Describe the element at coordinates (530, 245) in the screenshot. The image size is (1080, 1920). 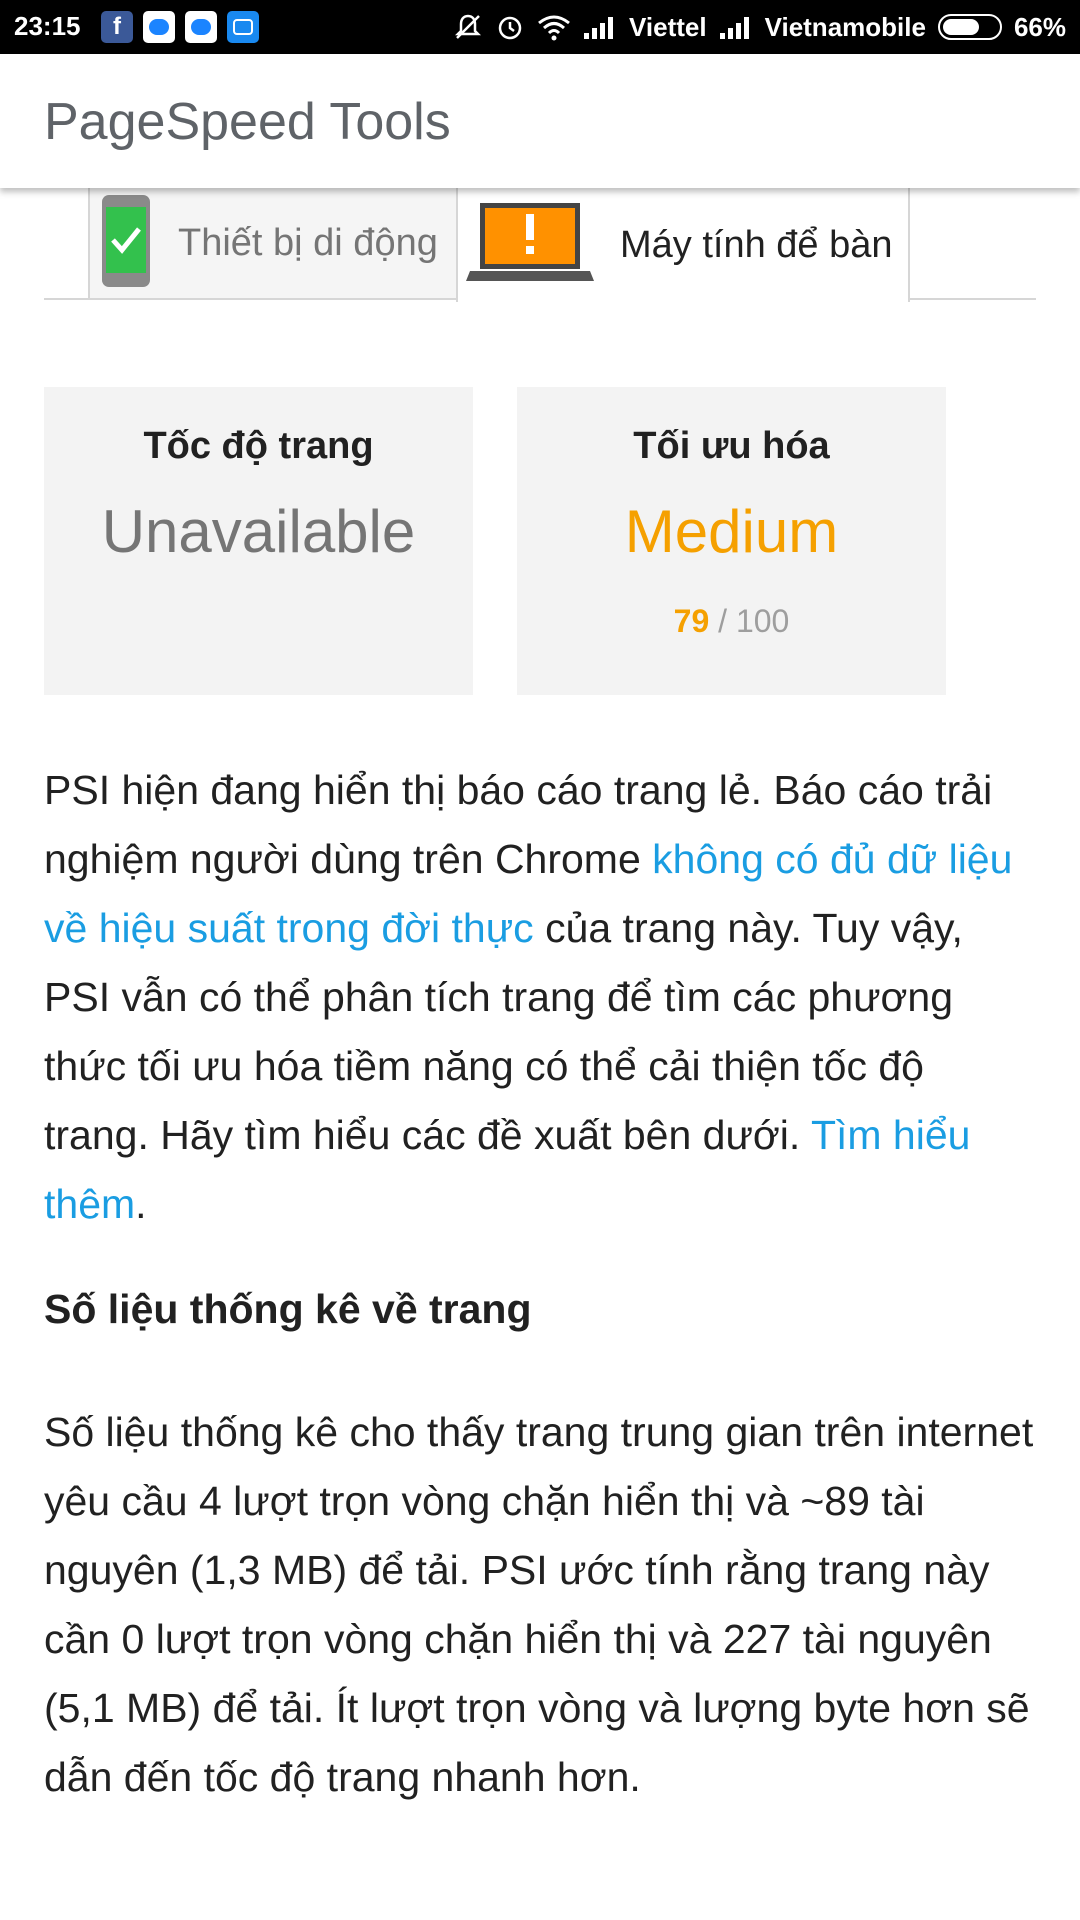
I see `desktop-warning-icon` at that location.